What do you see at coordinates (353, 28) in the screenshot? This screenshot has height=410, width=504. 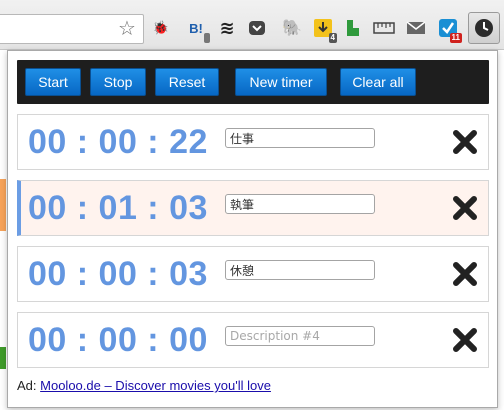 I see `feedly-icon` at bounding box center [353, 28].